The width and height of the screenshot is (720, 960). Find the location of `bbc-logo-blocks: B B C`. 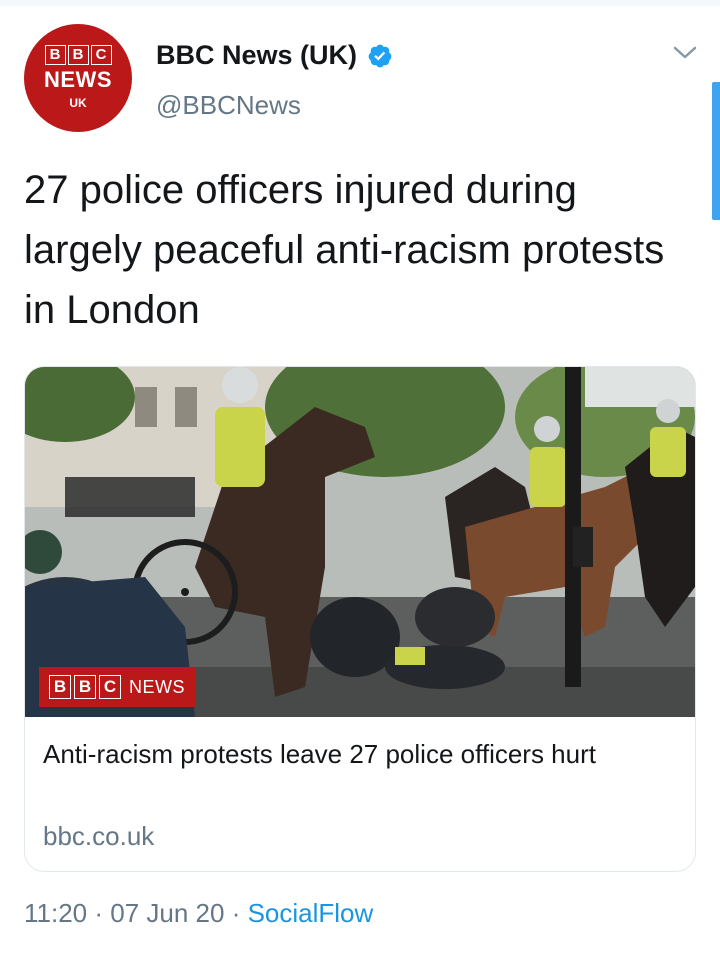

bbc-logo-blocks: B B C is located at coordinates (78, 54).